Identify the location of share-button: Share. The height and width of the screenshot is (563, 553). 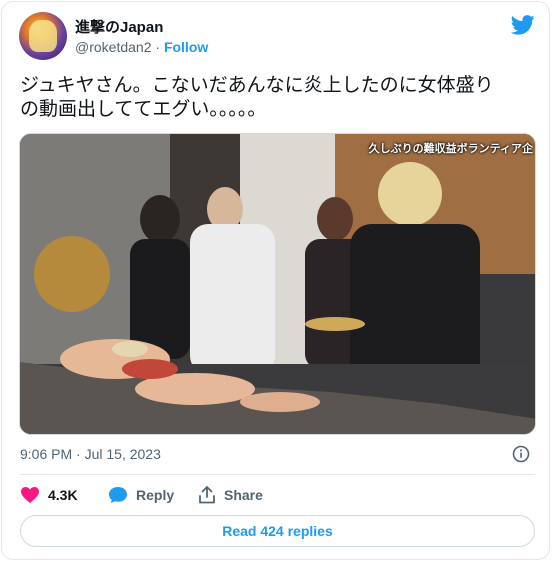
(230, 495).